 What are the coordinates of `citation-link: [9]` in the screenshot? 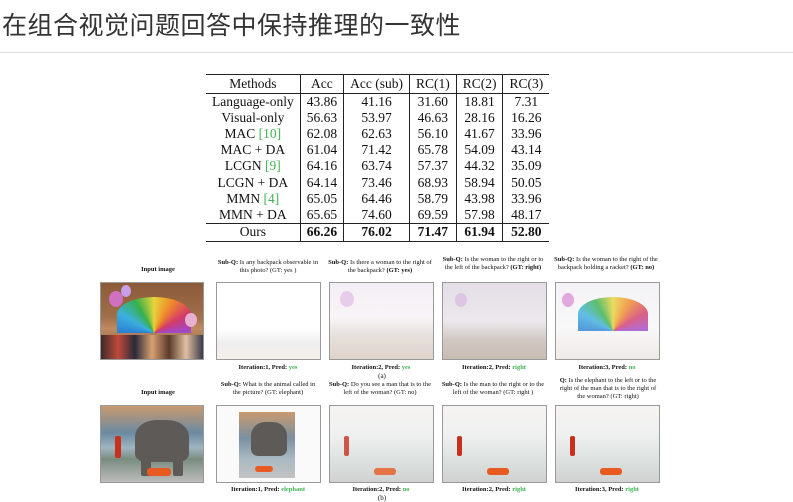 It's located at (273, 165).